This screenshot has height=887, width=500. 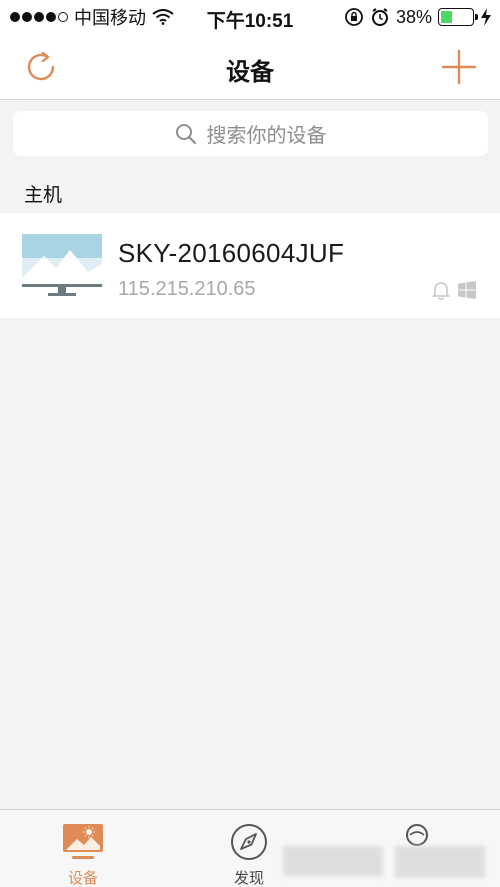 What do you see at coordinates (413, 16) in the screenshot?
I see `battery-percent: 38%` at bounding box center [413, 16].